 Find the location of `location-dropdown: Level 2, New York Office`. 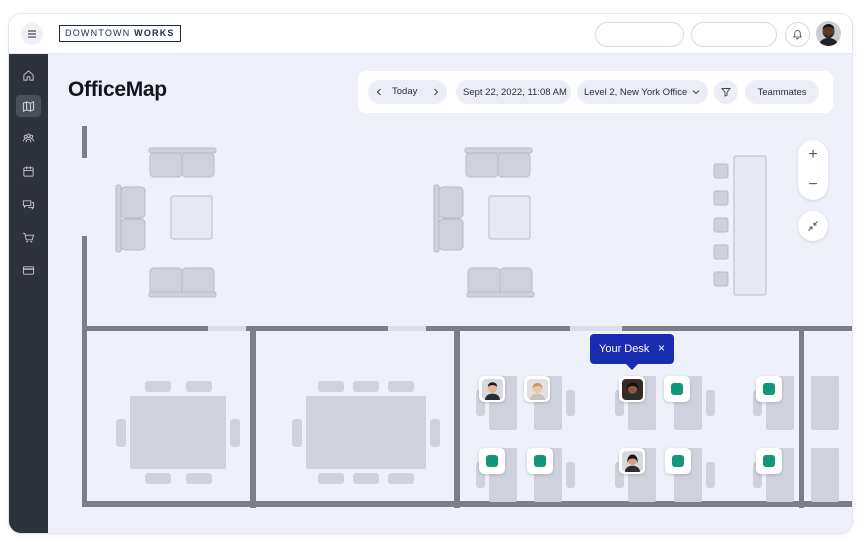

location-dropdown: Level 2, New York Office is located at coordinates (642, 92).